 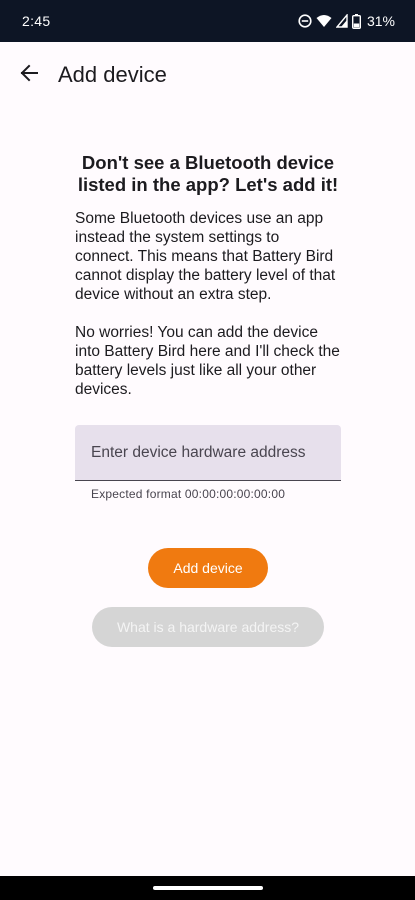 I want to click on navigation-bar, so click(x=207, y=888).